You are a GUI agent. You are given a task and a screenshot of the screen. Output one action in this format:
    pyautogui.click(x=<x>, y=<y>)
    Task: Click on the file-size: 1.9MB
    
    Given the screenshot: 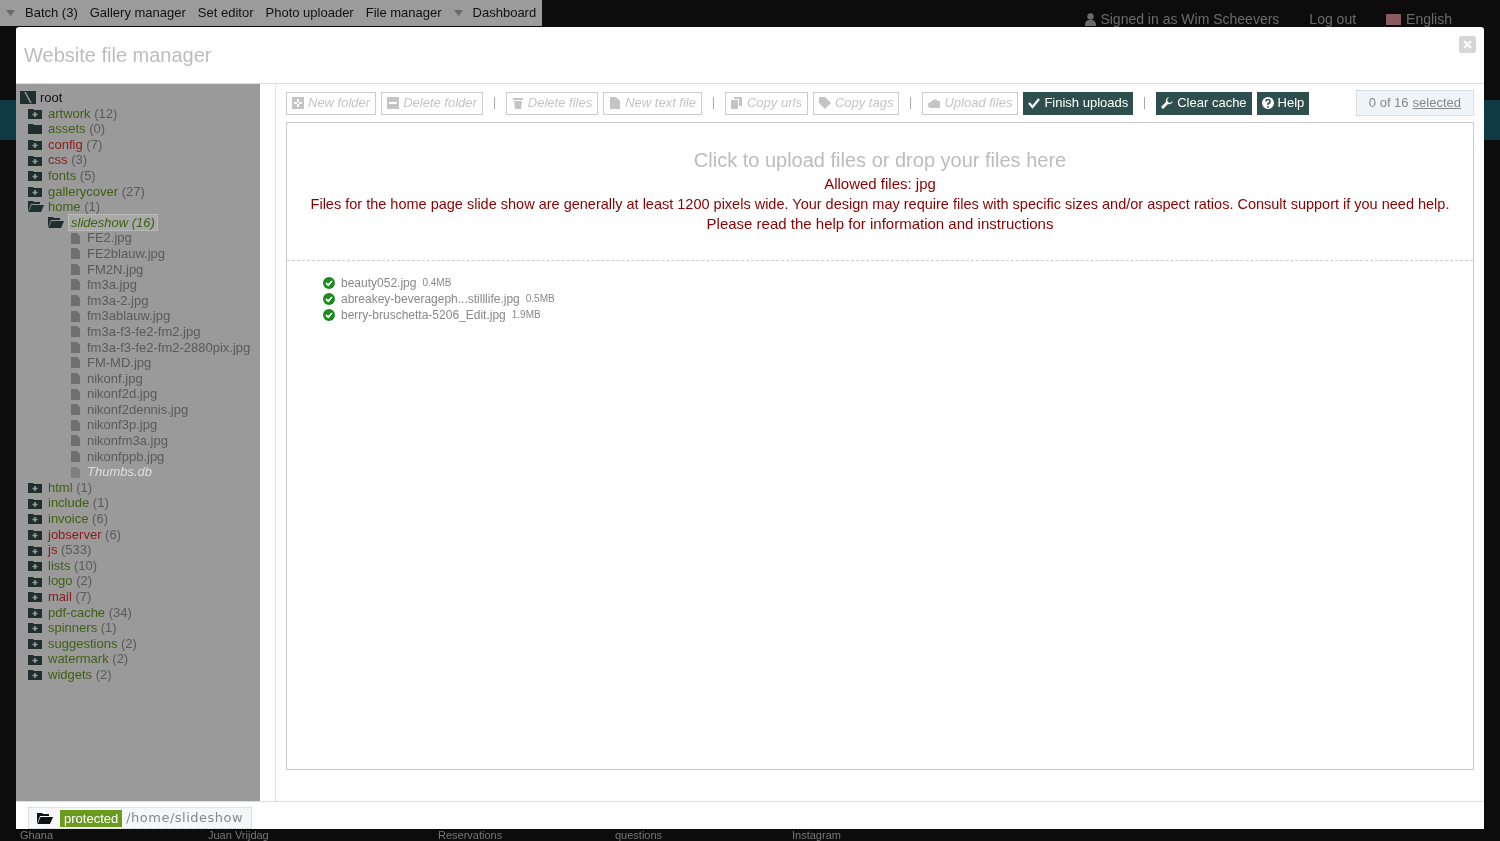 What is the action you would take?
    pyautogui.click(x=526, y=315)
    